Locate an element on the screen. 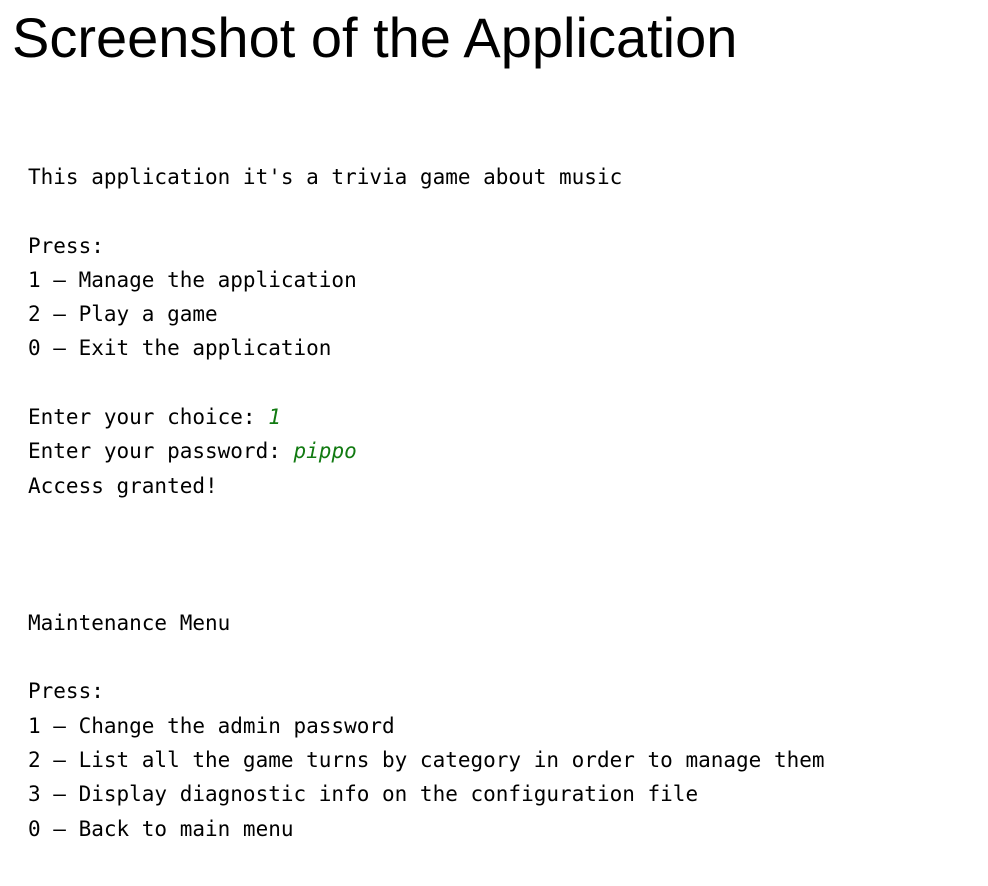 This screenshot has height=886, width=988. main-menu-option-exit: 0 – Exit the application is located at coordinates (180, 348).